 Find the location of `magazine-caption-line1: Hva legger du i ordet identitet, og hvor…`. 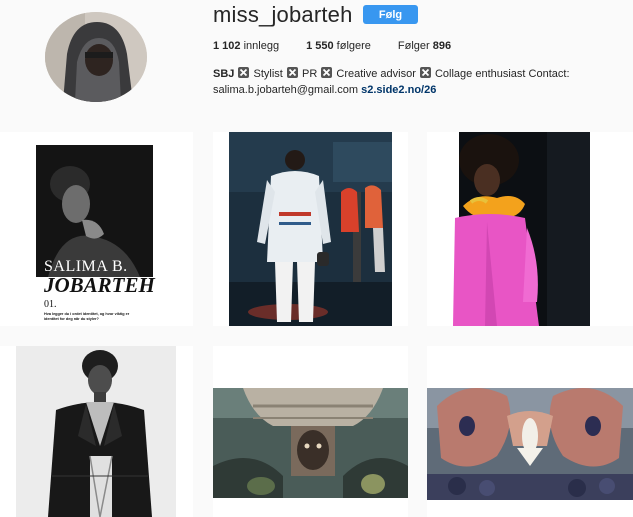

magazine-caption-line1: Hva legger du i ordet identitet, og hvor… is located at coordinates (87, 314).